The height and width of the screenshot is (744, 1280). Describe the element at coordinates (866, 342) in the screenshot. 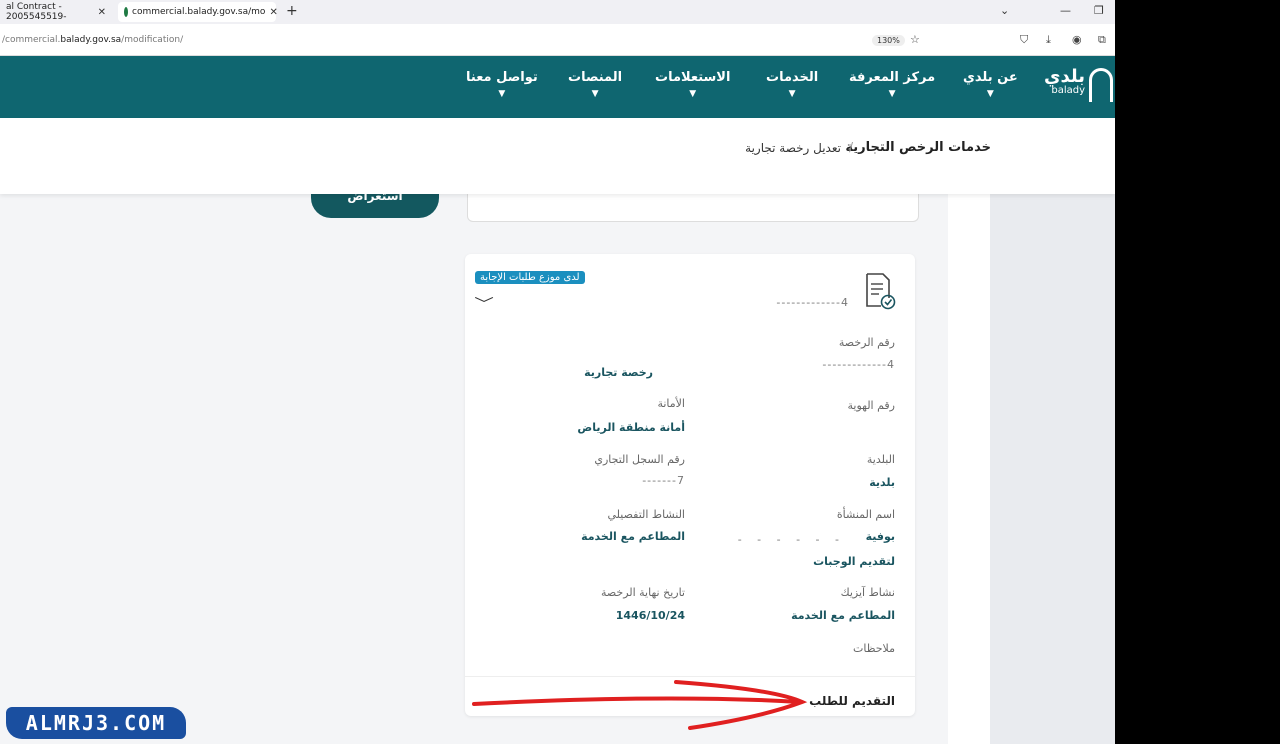

I see `license-number-label: رقم الرخصة` at that location.